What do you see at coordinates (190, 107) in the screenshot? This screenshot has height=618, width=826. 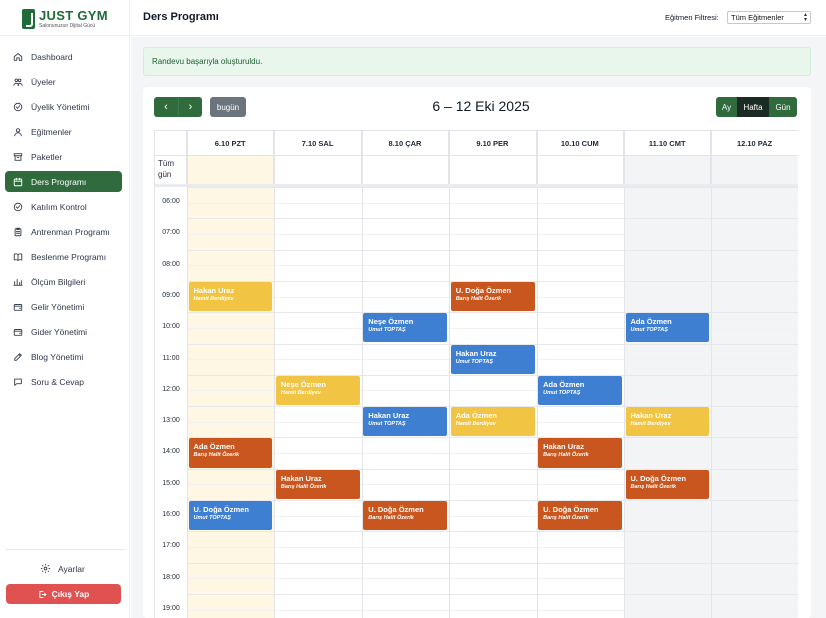 I see `next-week-button: ›` at bounding box center [190, 107].